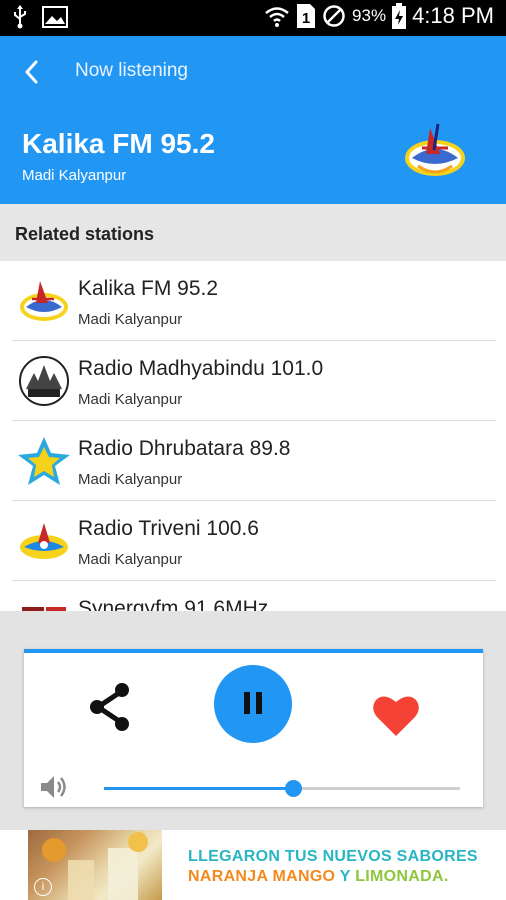 This screenshot has height=900, width=506. I want to click on station-name: Synergyfm 91.6MHz, so click(173, 604).